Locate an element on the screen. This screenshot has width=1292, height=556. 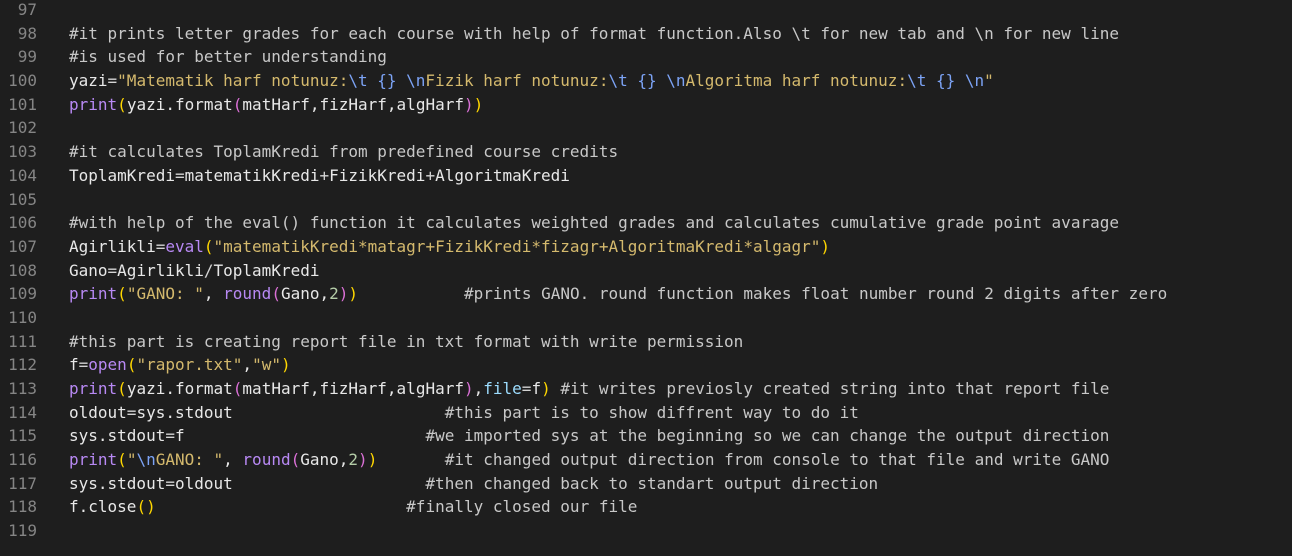
code-line: 102 is located at coordinates (646, 128).